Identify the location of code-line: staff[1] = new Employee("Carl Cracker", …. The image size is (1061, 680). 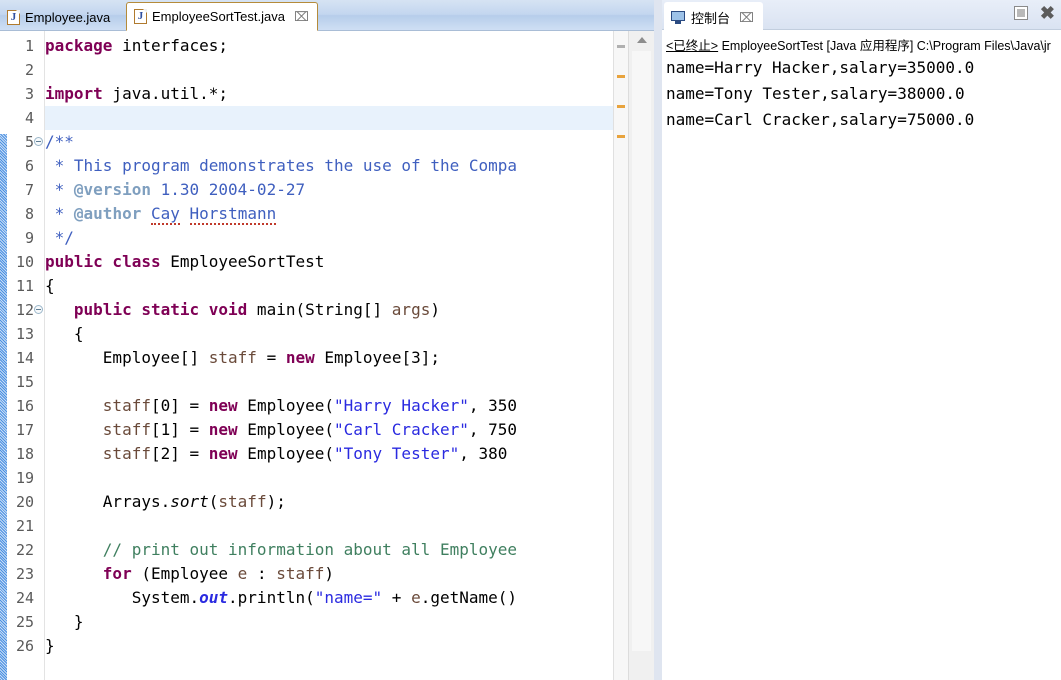
(281, 430).